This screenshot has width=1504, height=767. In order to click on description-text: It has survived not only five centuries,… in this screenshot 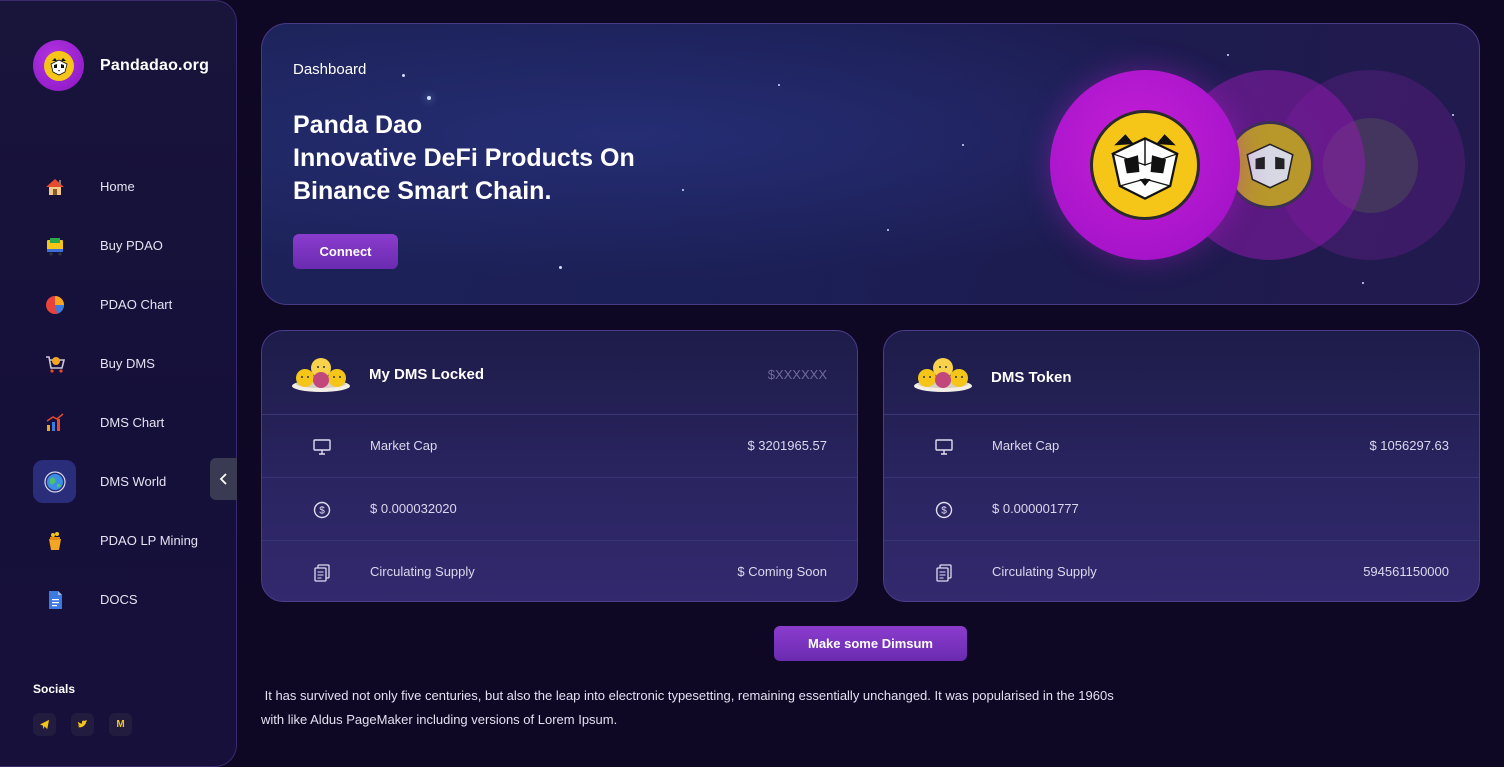, I will do `click(711, 708)`.